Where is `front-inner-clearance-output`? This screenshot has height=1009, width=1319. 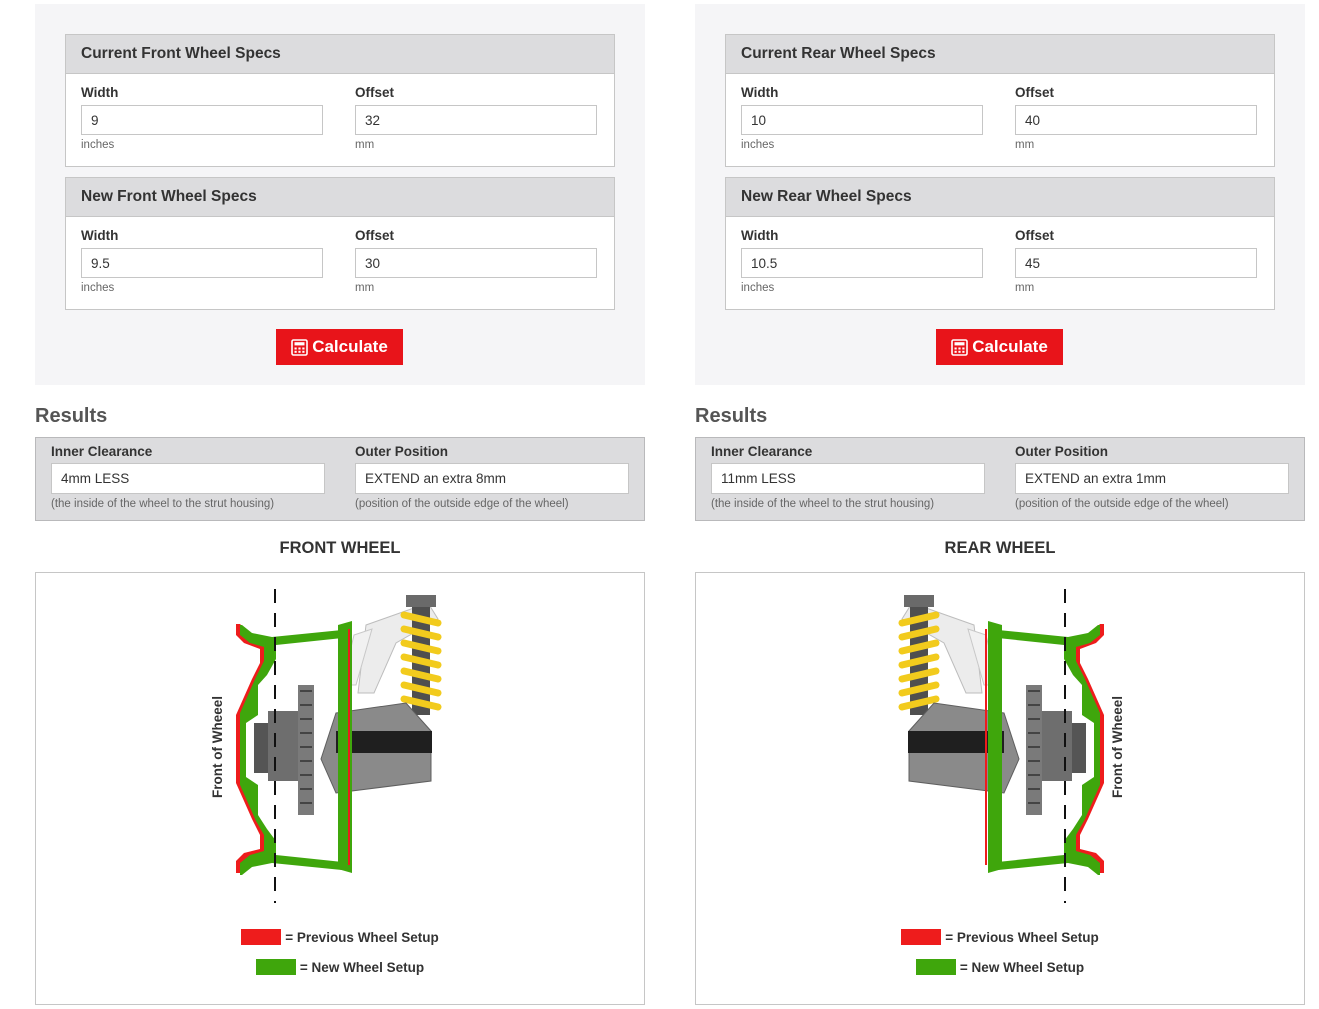
front-inner-clearance-output is located at coordinates (188, 478).